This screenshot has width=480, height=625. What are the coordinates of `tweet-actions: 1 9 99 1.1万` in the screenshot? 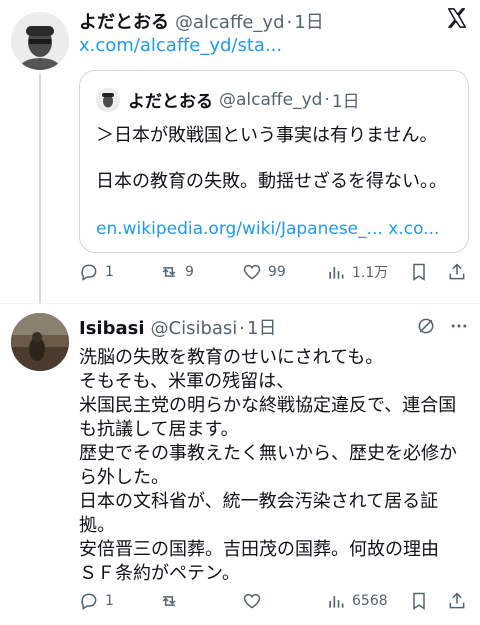 It's located at (274, 274).